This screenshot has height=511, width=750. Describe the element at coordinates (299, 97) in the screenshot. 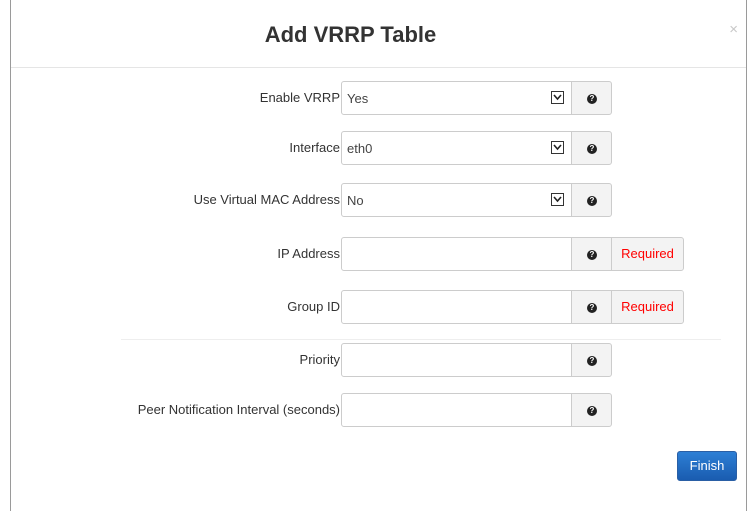

I see `enable-vrrp-label: Enable VRRP` at that location.